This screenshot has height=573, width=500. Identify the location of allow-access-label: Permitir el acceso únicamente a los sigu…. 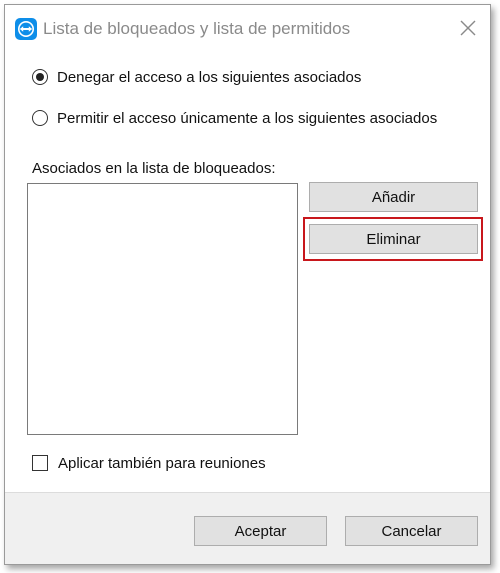
(247, 118).